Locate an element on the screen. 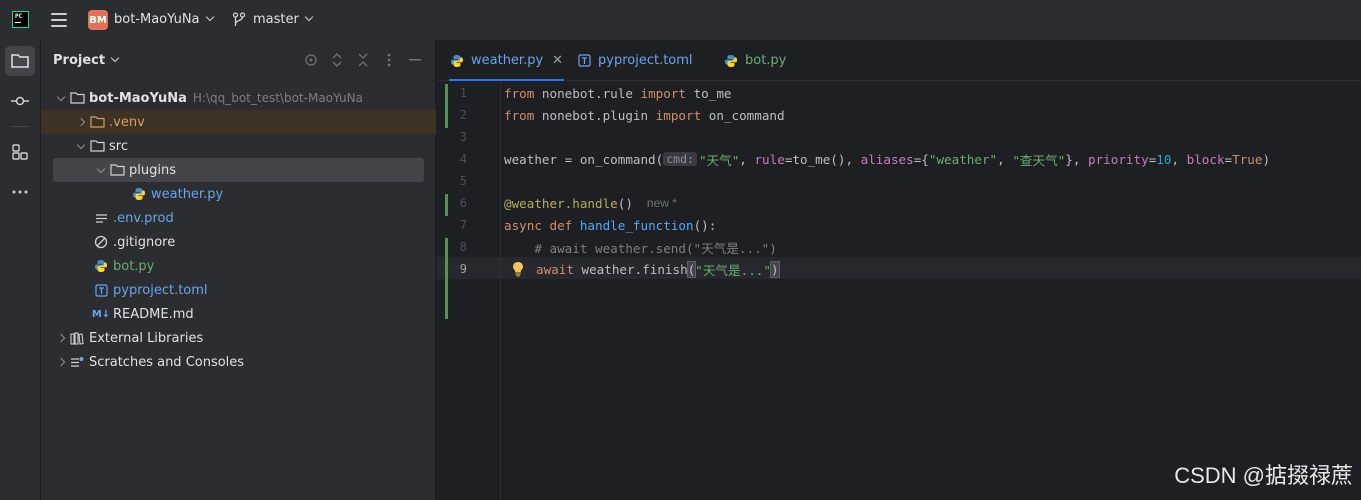 Image resolution: width=1361 pixels, height=500 pixels. tree-item-label: plugins is located at coordinates (152, 170).